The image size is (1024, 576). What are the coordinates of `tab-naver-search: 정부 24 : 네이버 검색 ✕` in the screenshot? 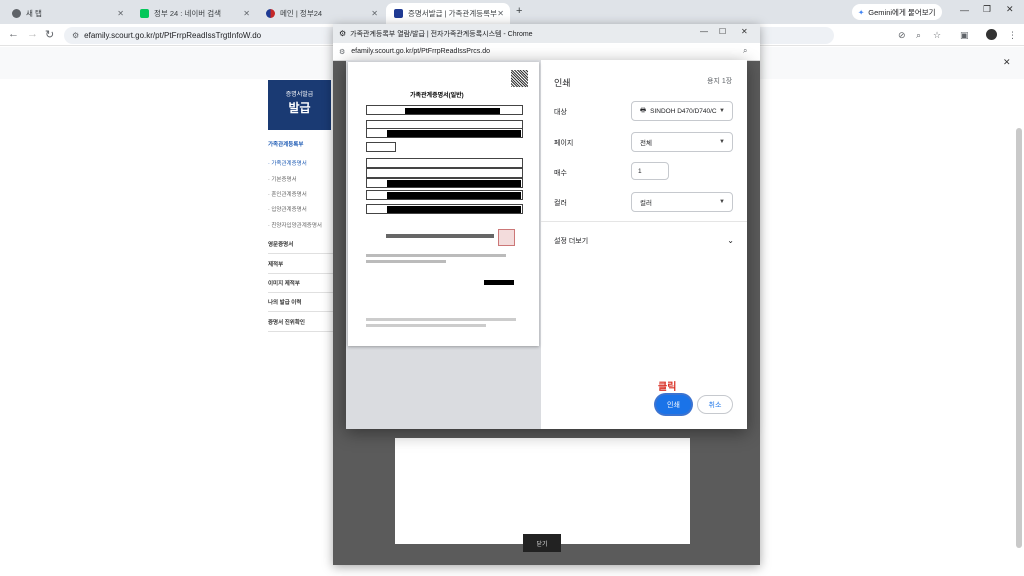 It's located at (194, 13).